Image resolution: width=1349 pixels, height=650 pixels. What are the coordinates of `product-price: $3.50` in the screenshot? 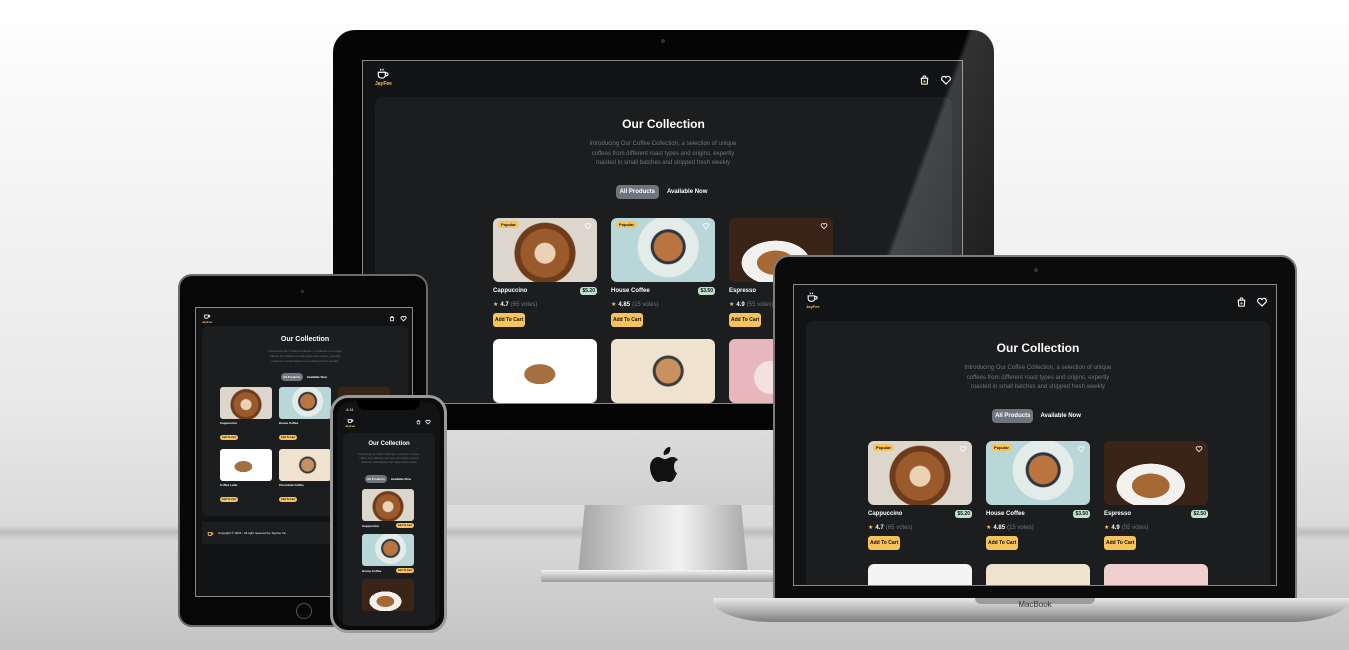 It's located at (1081, 514).